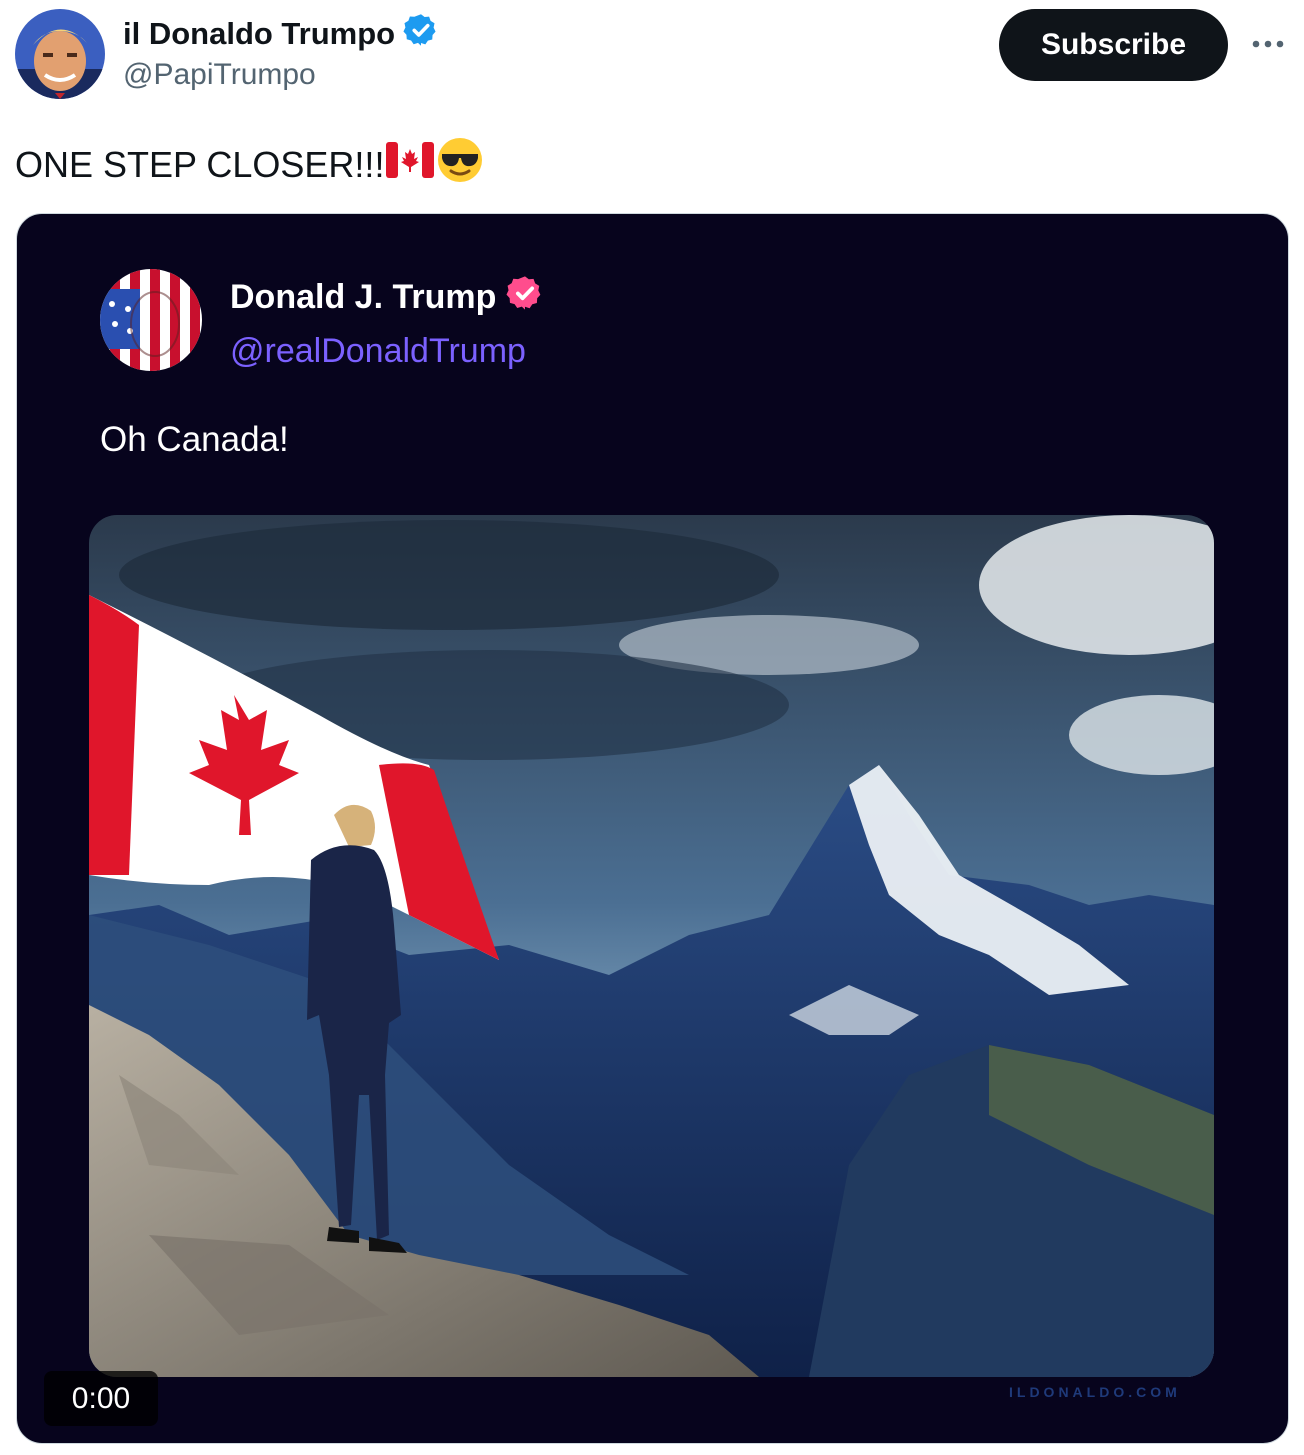  Describe the element at coordinates (259, 34) in the screenshot. I see `author-display-name: il Donaldo Trumpo` at that location.